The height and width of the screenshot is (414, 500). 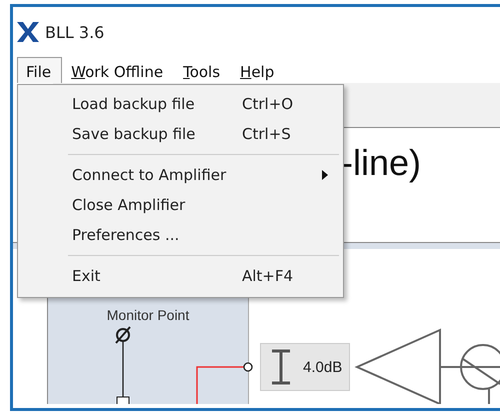 What do you see at coordinates (28, 32) in the screenshot?
I see `x-logo-icon` at bounding box center [28, 32].